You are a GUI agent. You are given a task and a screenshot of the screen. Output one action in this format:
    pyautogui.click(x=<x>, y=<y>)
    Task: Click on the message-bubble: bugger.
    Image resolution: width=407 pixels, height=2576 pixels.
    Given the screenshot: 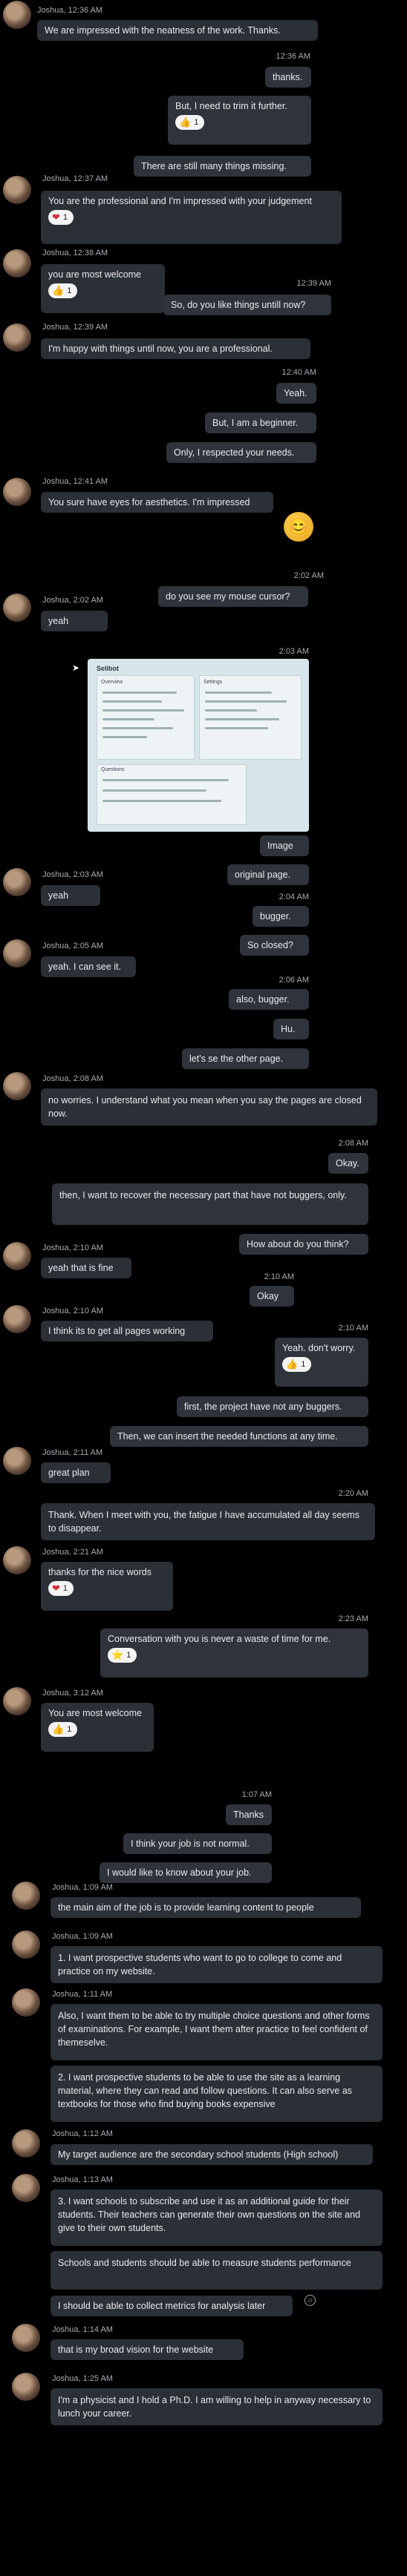 What is the action you would take?
    pyautogui.click(x=281, y=917)
    